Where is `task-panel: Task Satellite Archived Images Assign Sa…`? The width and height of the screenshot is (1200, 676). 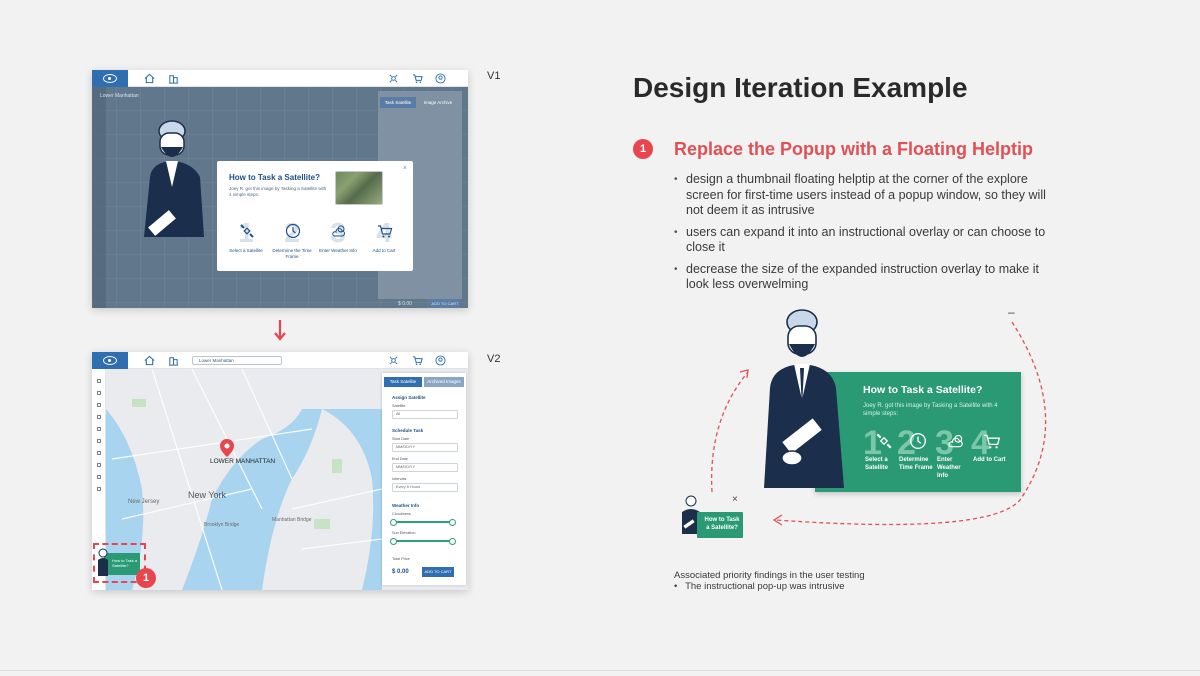
task-panel: Task Satellite Archived Images Assign Sa… is located at coordinates (424, 479).